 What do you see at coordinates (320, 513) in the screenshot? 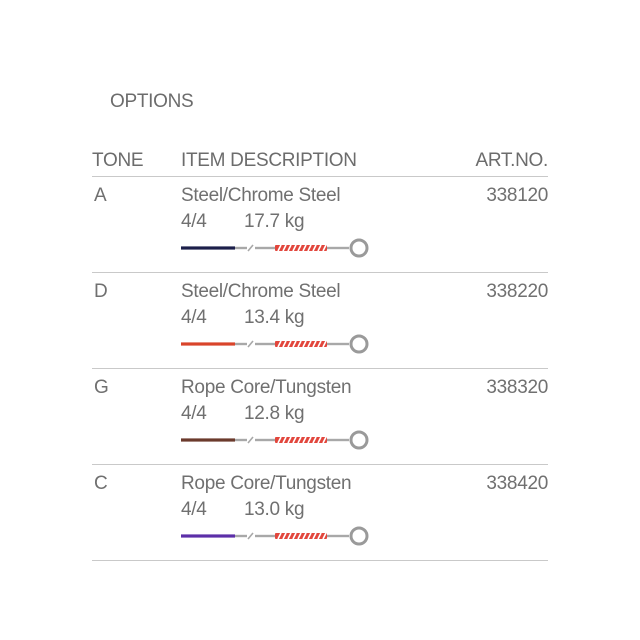
I see `table-row: C Rope Core/Tungsten 338420 4/4 13.0 kg` at bounding box center [320, 513].